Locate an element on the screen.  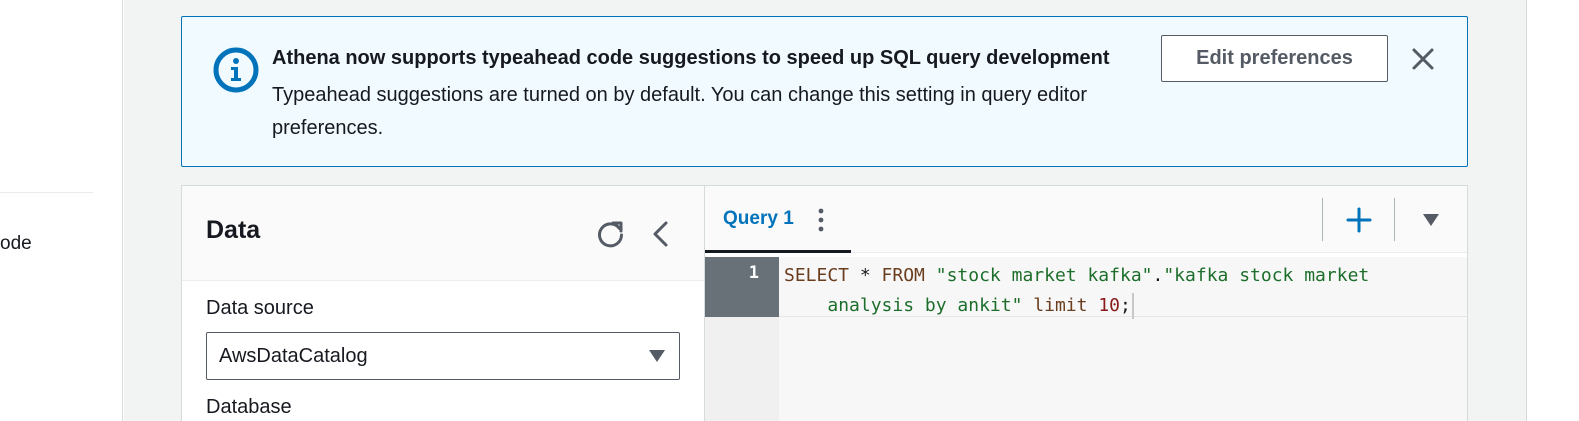
sql-punctuation: . is located at coordinates (1158, 275).